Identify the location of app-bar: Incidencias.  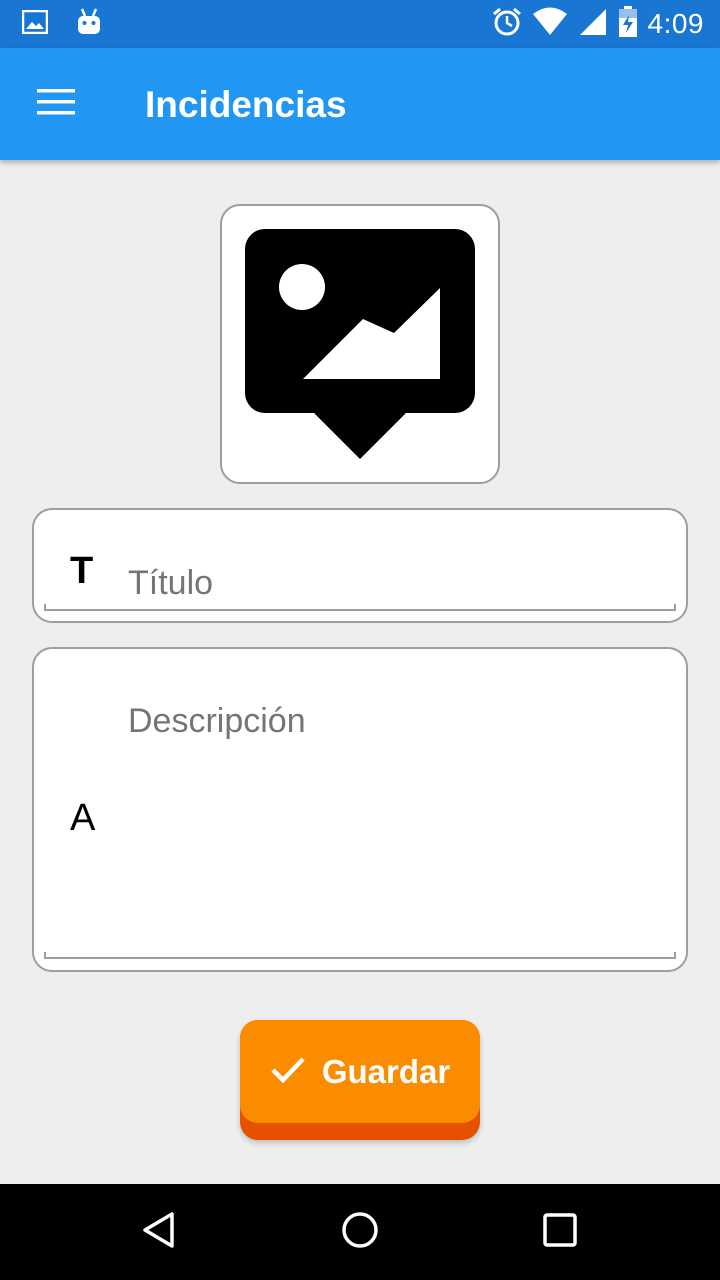
(360, 104).